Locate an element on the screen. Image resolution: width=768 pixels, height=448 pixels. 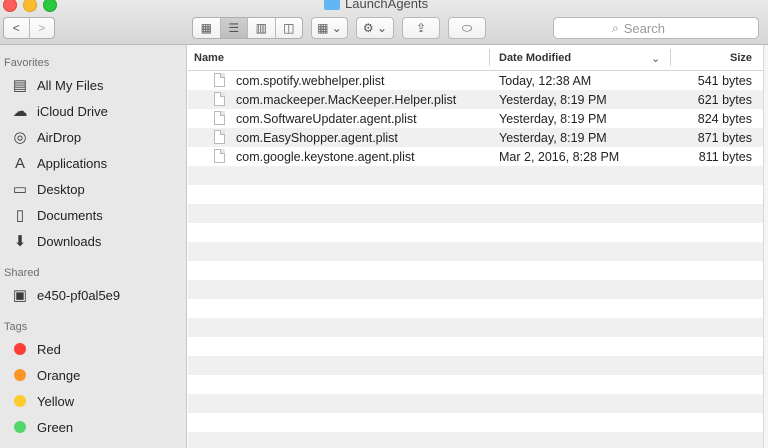
arrange-button: ▦ ⌄ is located at coordinates (329, 28).